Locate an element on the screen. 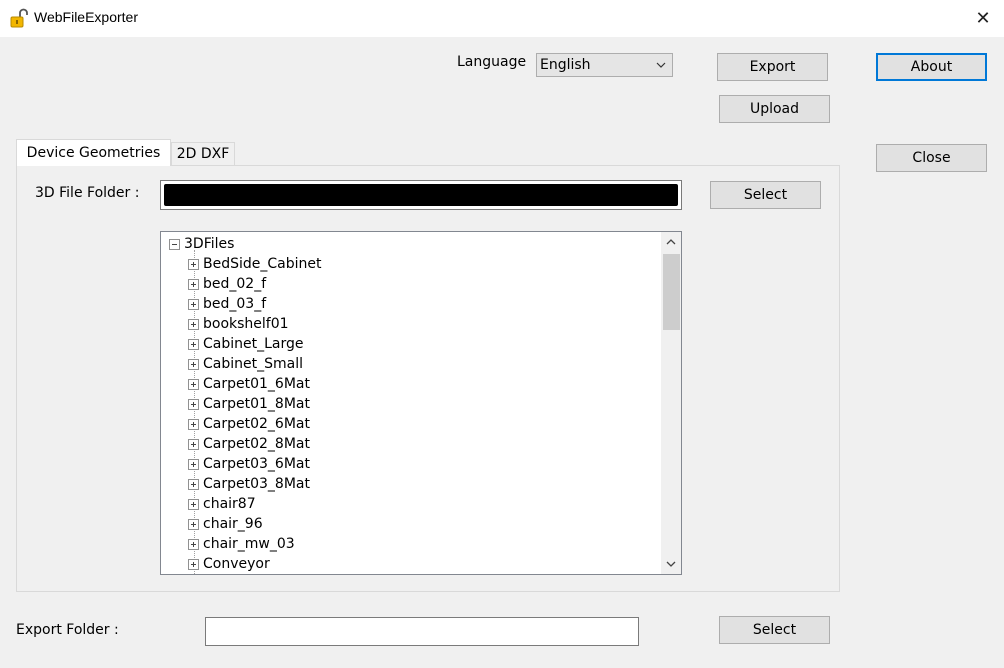 This screenshot has width=1004, height=668. upload-button: Upload is located at coordinates (774, 109).